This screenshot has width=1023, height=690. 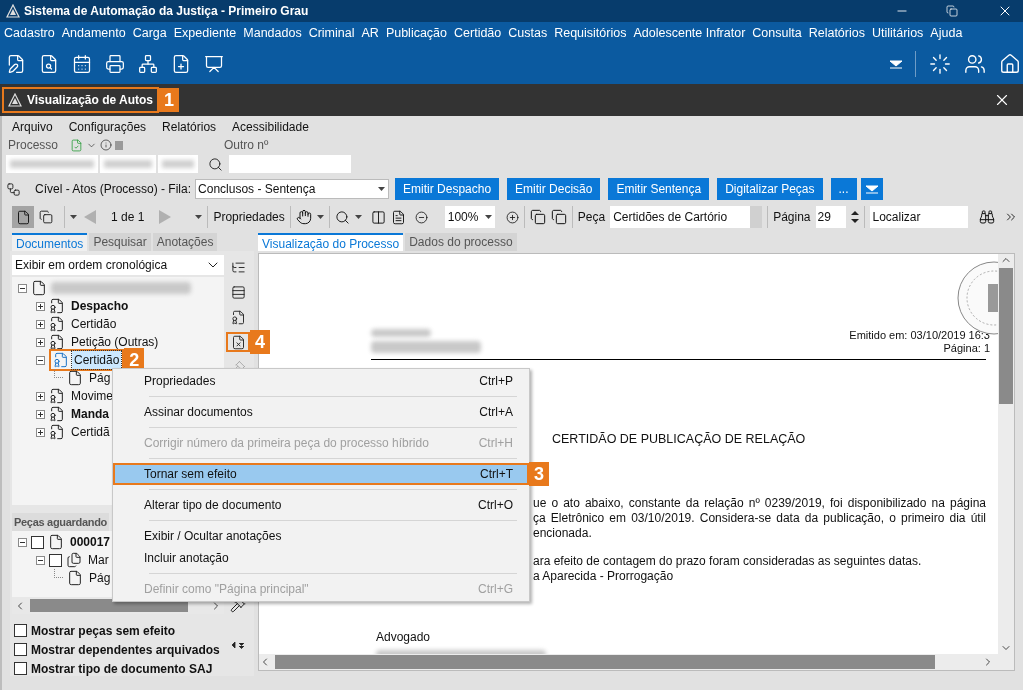 I want to click on context-menu-item: Propriedades Ctrl+P, so click(x=321, y=381).